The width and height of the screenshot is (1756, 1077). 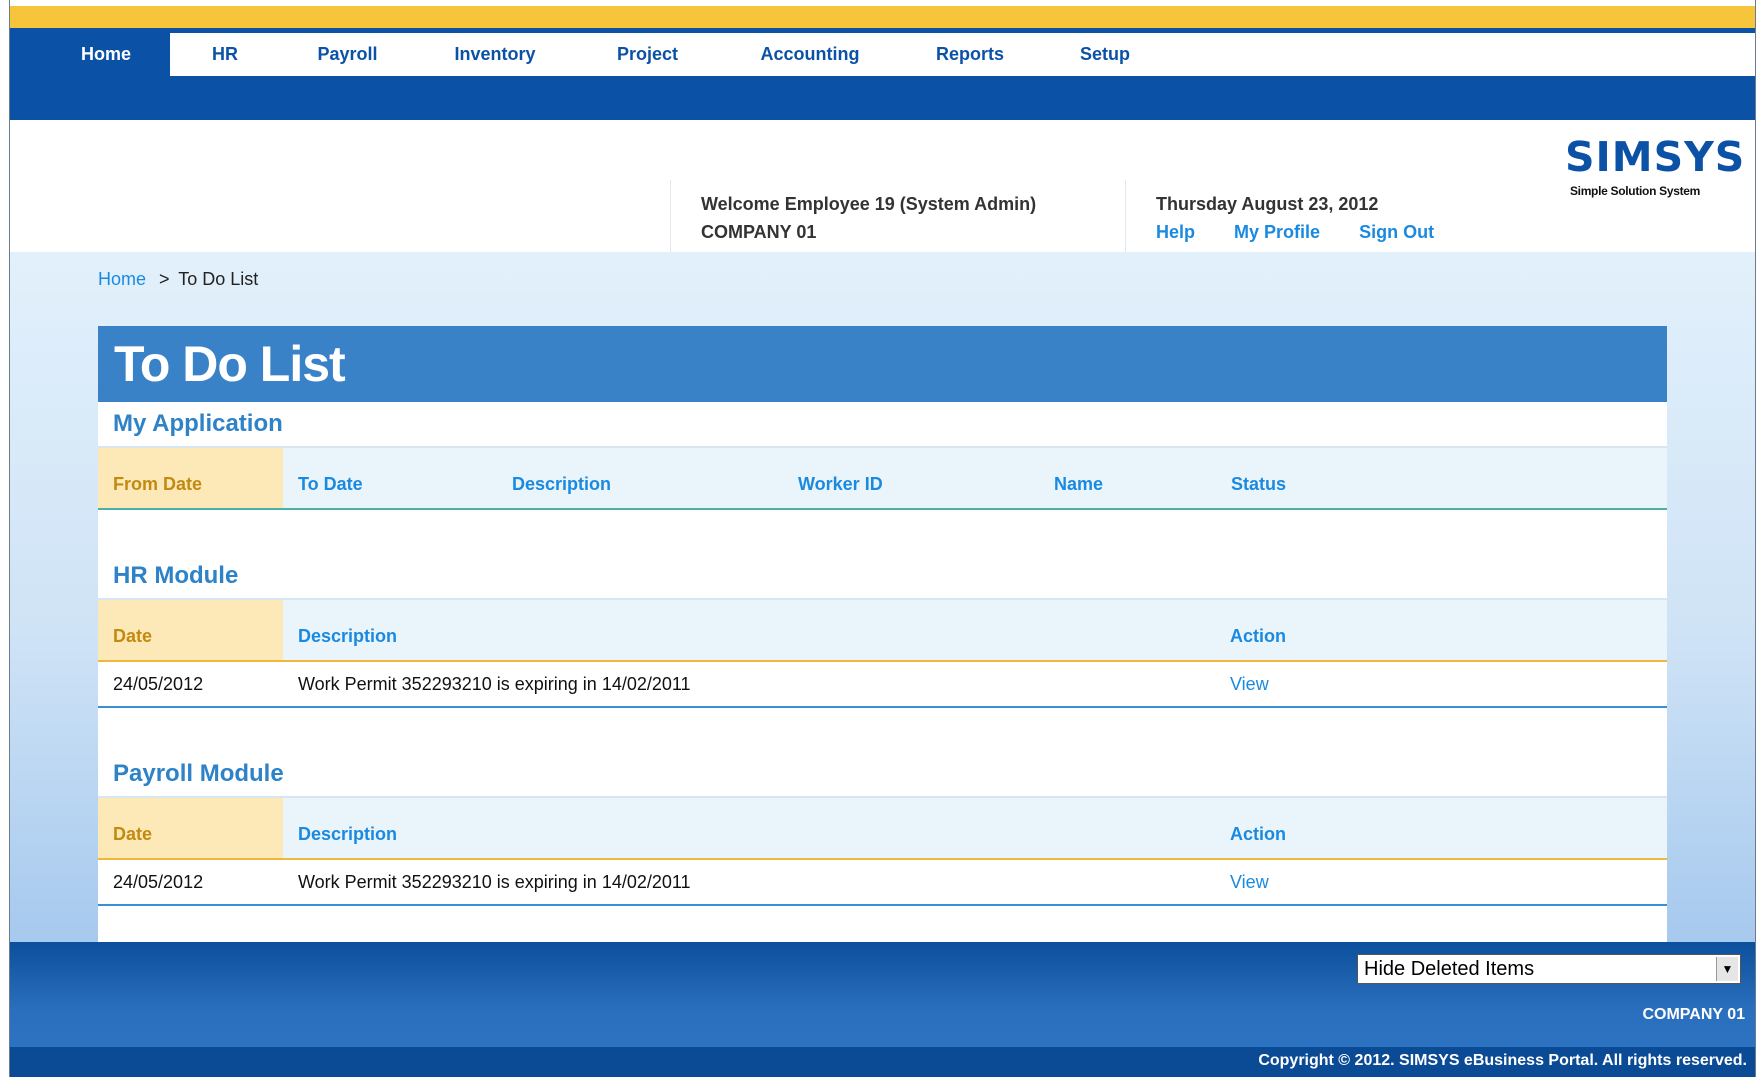 What do you see at coordinates (970, 54) in the screenshot?
I see `nav-reports: Reports` at bounding box center [970, 54].